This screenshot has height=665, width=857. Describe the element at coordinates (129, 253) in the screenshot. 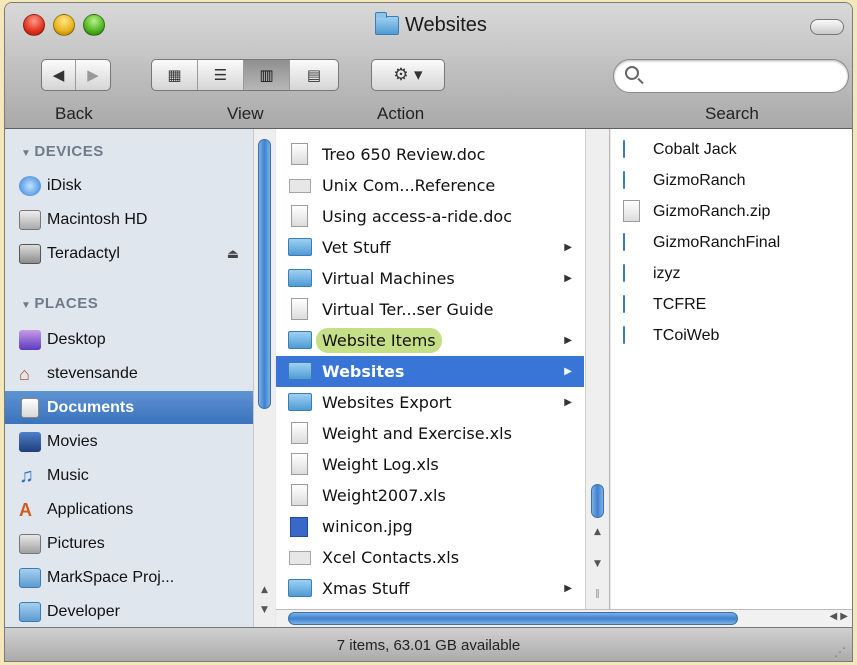

I see `sidebar-item-teradactyl: Teradactyl ⏏` at that location.